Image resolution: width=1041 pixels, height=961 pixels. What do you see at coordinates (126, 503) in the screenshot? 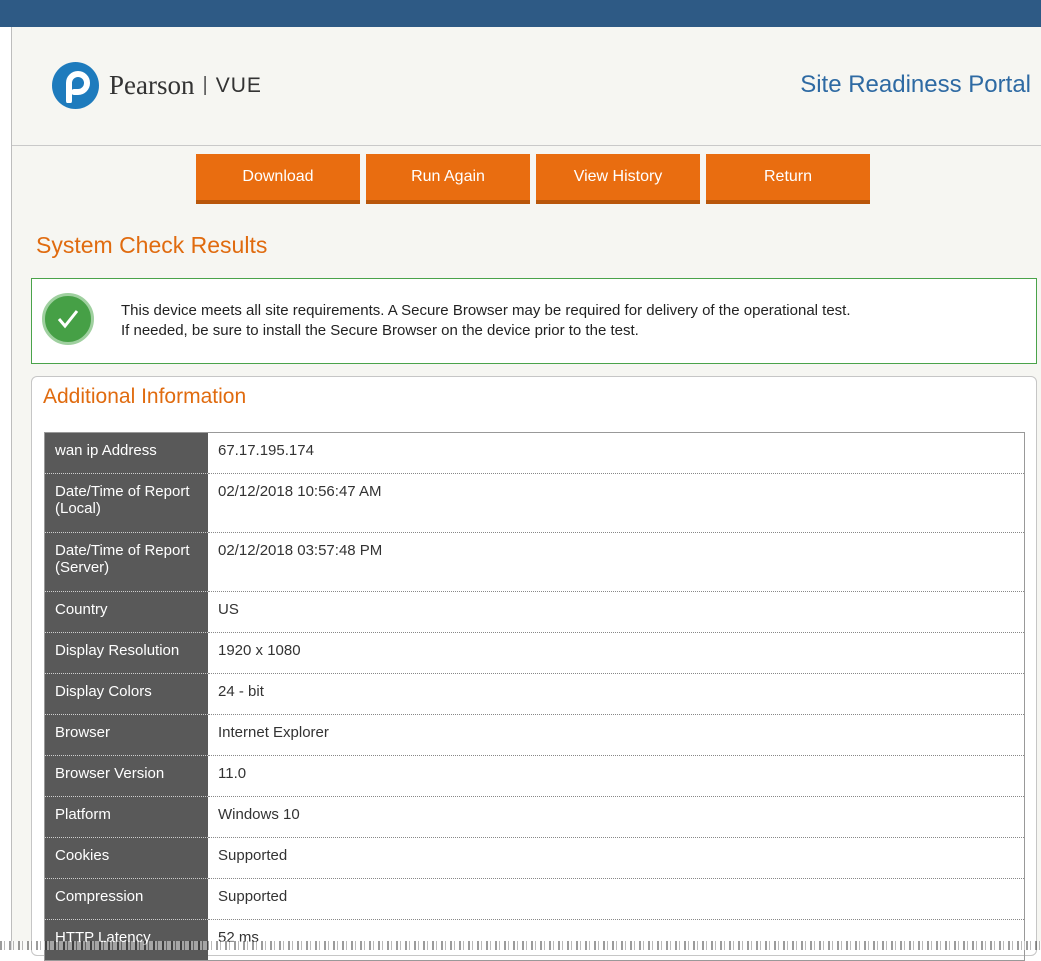
I see `row-label: Date/Time of Report (Local)` at bounding box center [126, 503].